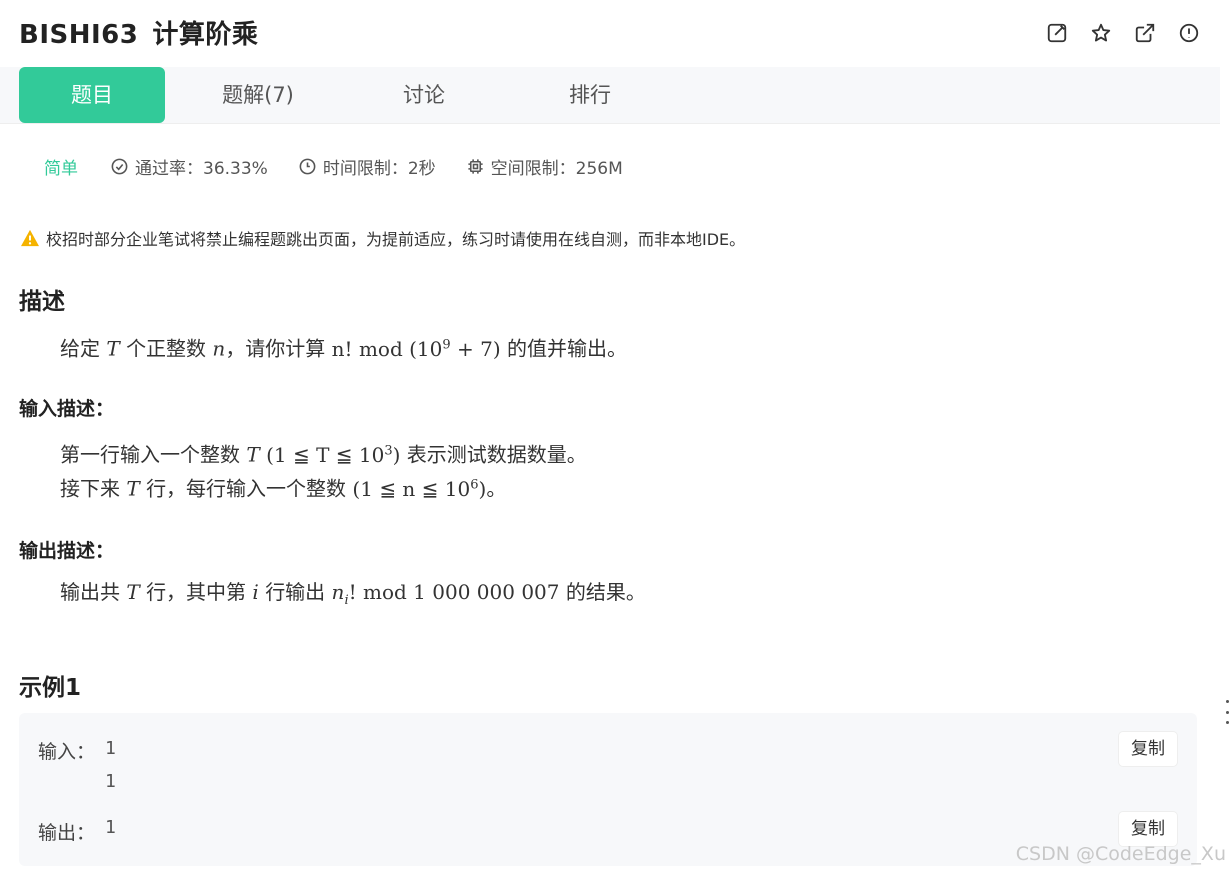 This screenshot has width=1232, height=873. I want to click on tab-solutions: 题解(7), so click(258, 95).